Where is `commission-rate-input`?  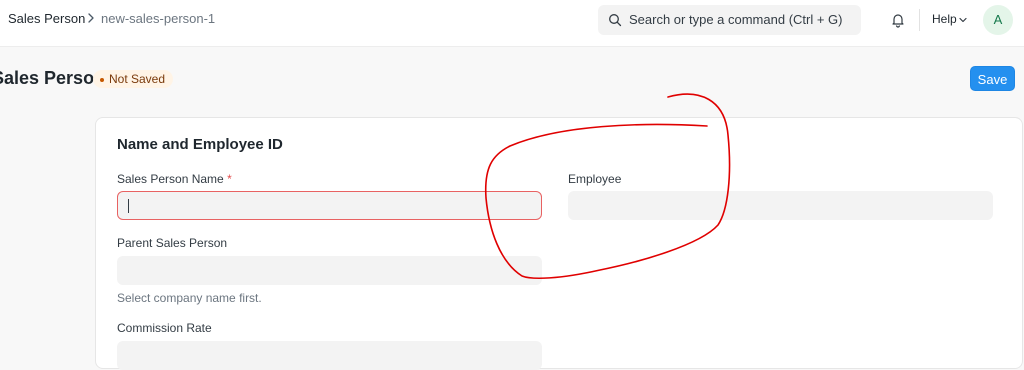
commission-rate-input is located at coordinates (329, 355).